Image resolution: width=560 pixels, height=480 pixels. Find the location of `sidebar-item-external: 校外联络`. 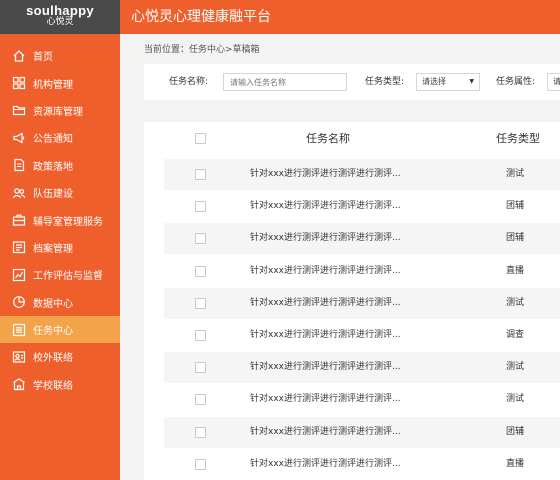

sidebar-item-external: 校外联络 is located at coordinates (60, 356).